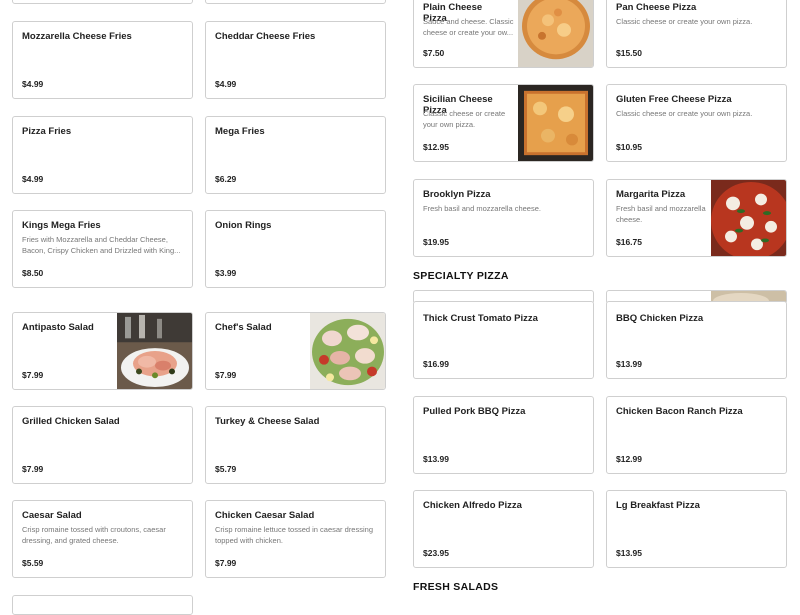  What do you see at coordinates (503, 529) in the screenshot?
I see `menu-item-chicken-alfredo-pizza: Chicken Alfredo Pizza $23.95` at bounding box center [503, 529].